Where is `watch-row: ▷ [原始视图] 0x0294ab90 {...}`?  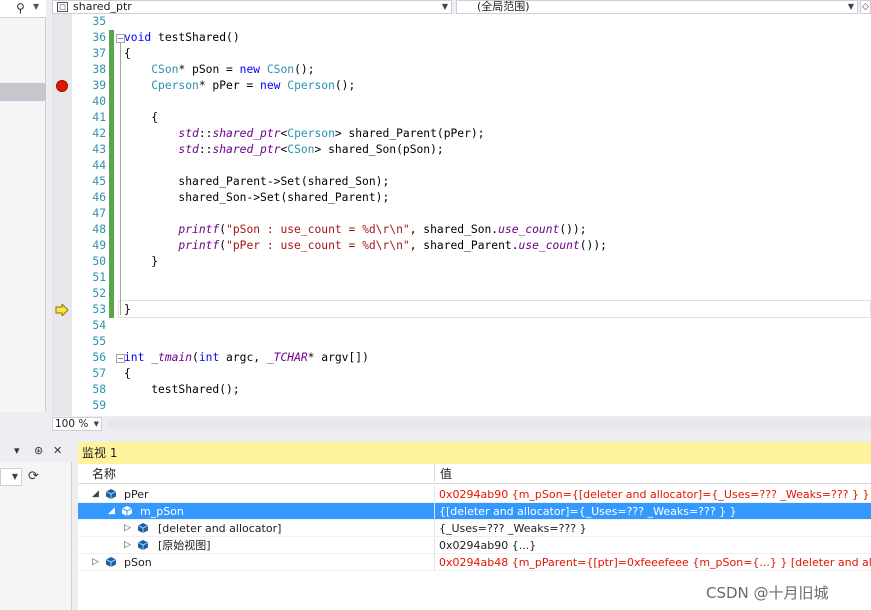
watch-row: ▷ [原始视图] 0x0294ab90 {...} is located at coordinates (474, 545).